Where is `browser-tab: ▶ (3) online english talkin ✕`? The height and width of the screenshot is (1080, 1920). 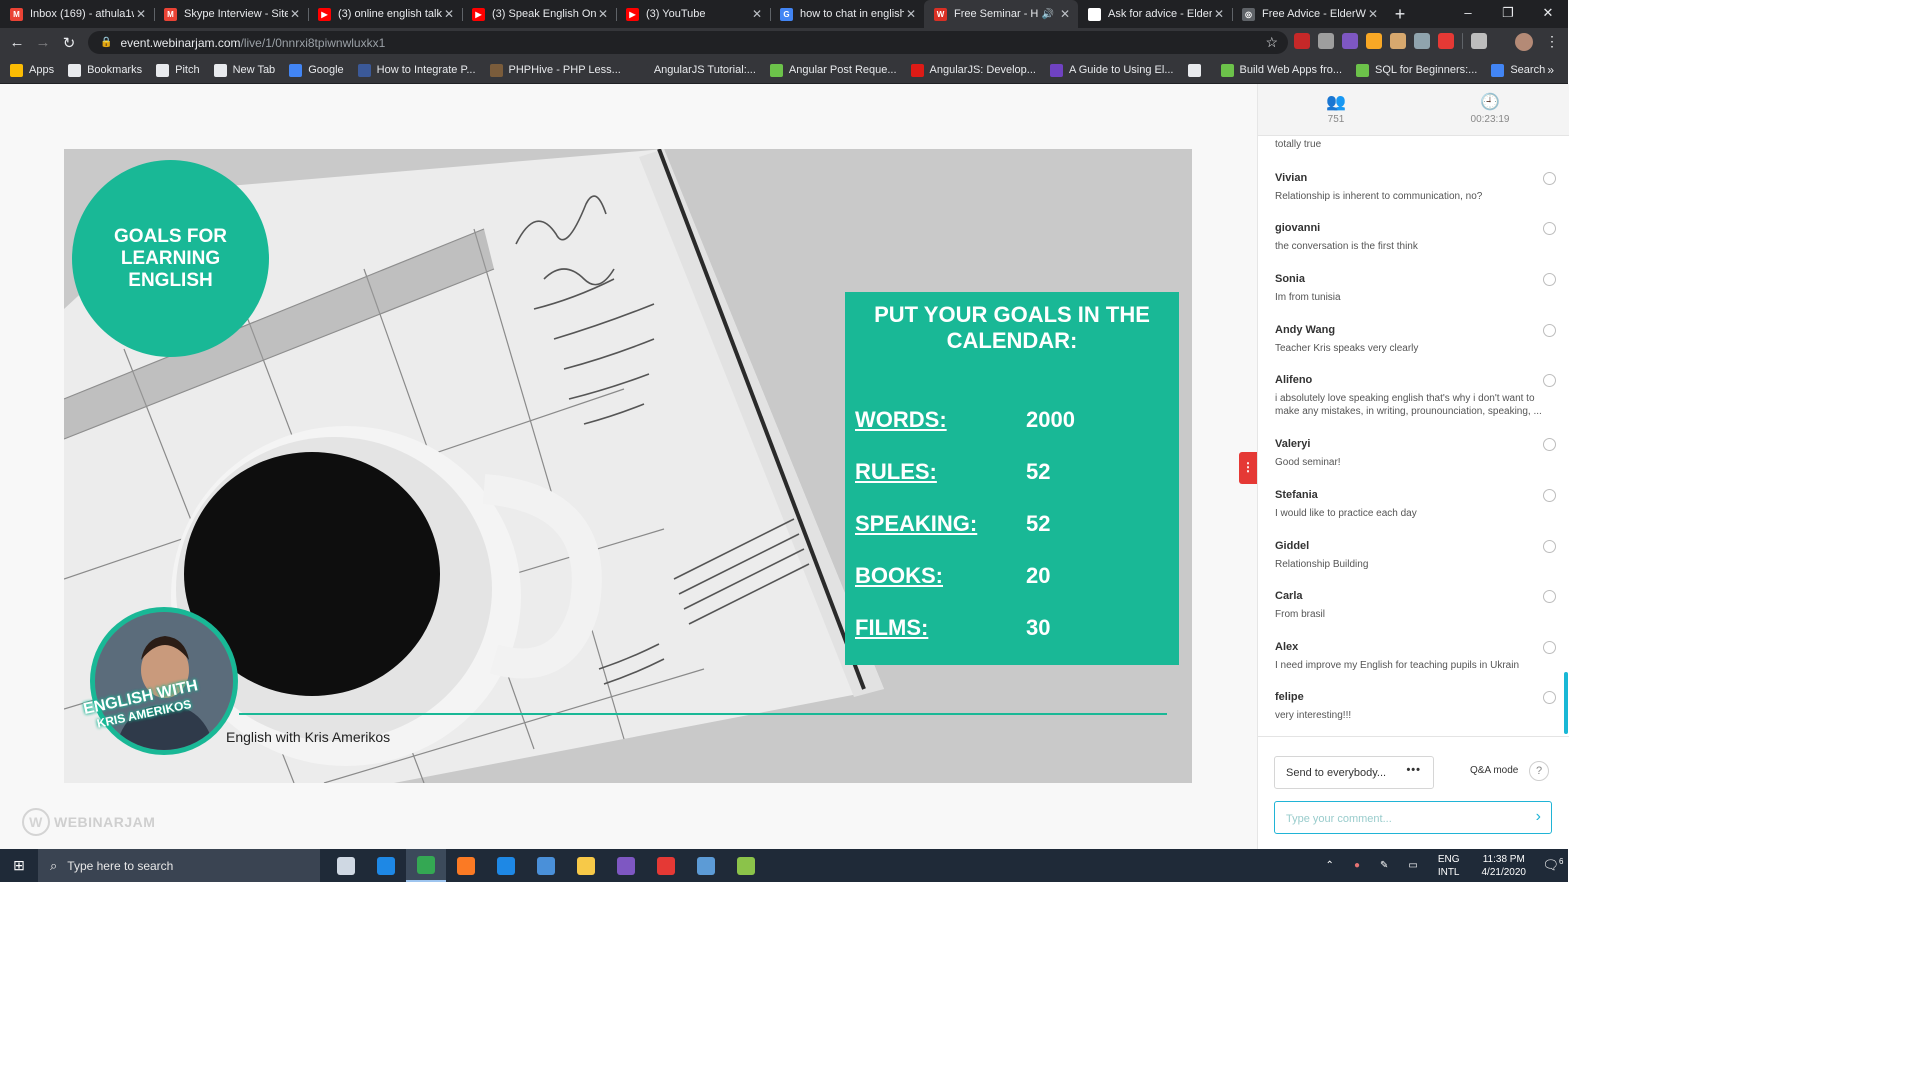
browser-tab: ▶ (3) online english talkin ✕ is located at coordinates (385, 14).